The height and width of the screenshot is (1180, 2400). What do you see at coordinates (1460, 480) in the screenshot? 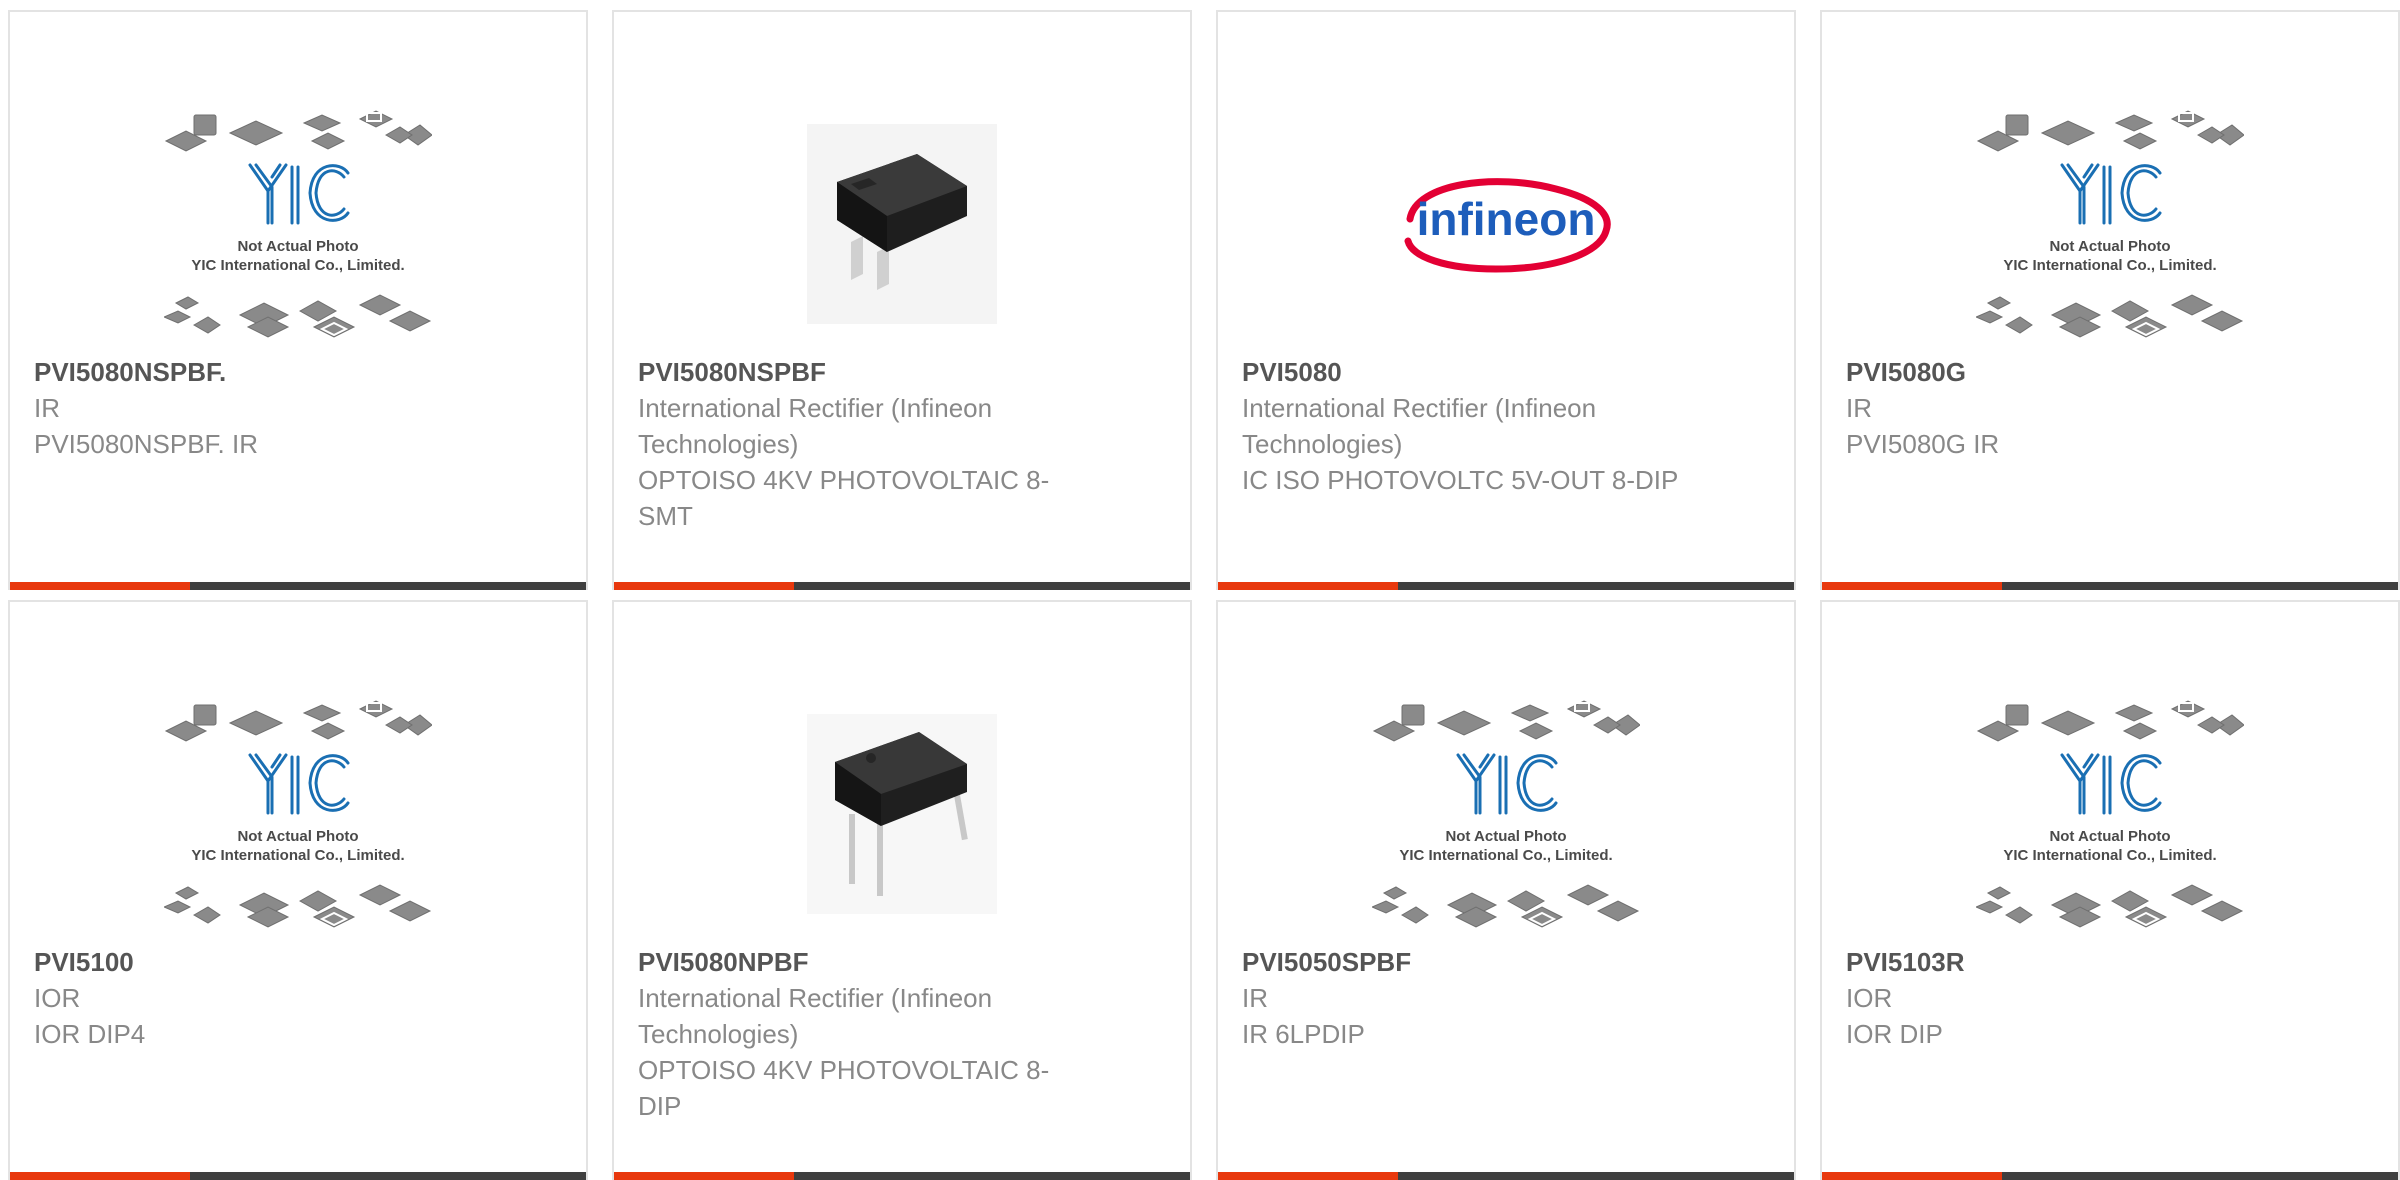
I see `description-label: IC ISO PHOTOVOLTC 5V-OUT 8-DIP` at bounding box center [1460, 480].